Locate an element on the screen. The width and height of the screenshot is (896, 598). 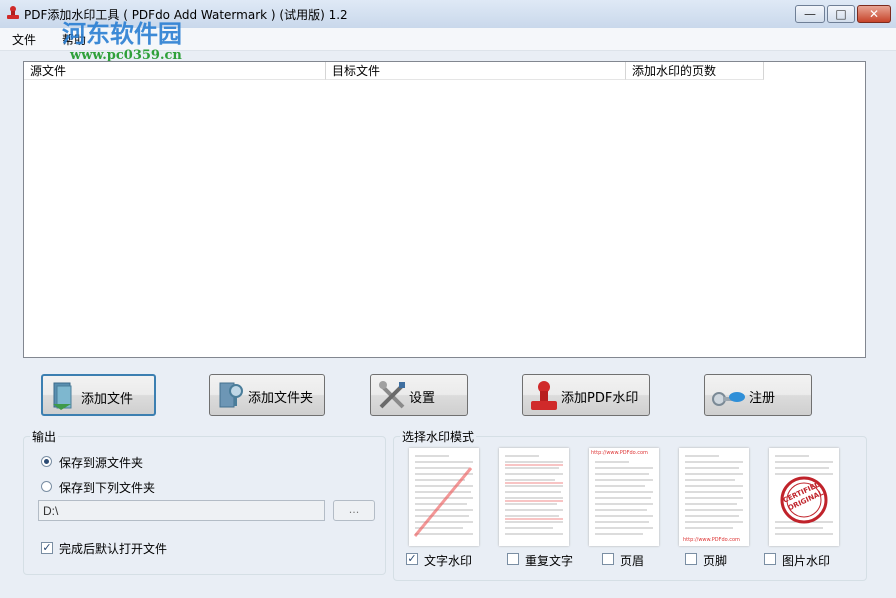
site-watermark-logo: 河东软件园 is located at coordinates (122, 33).